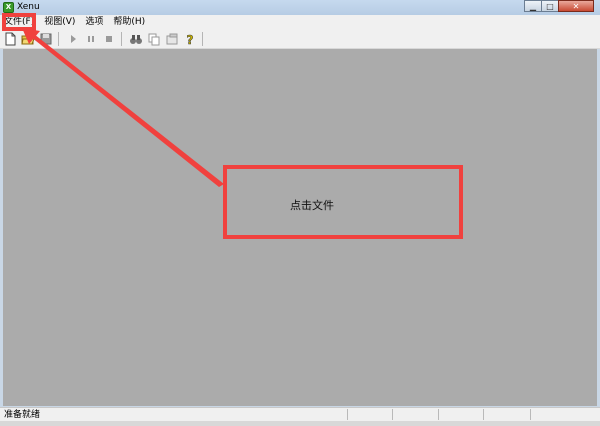 This screenshot has height=426, width=600. I want to click on arrow-shaft, so click(127, 110).